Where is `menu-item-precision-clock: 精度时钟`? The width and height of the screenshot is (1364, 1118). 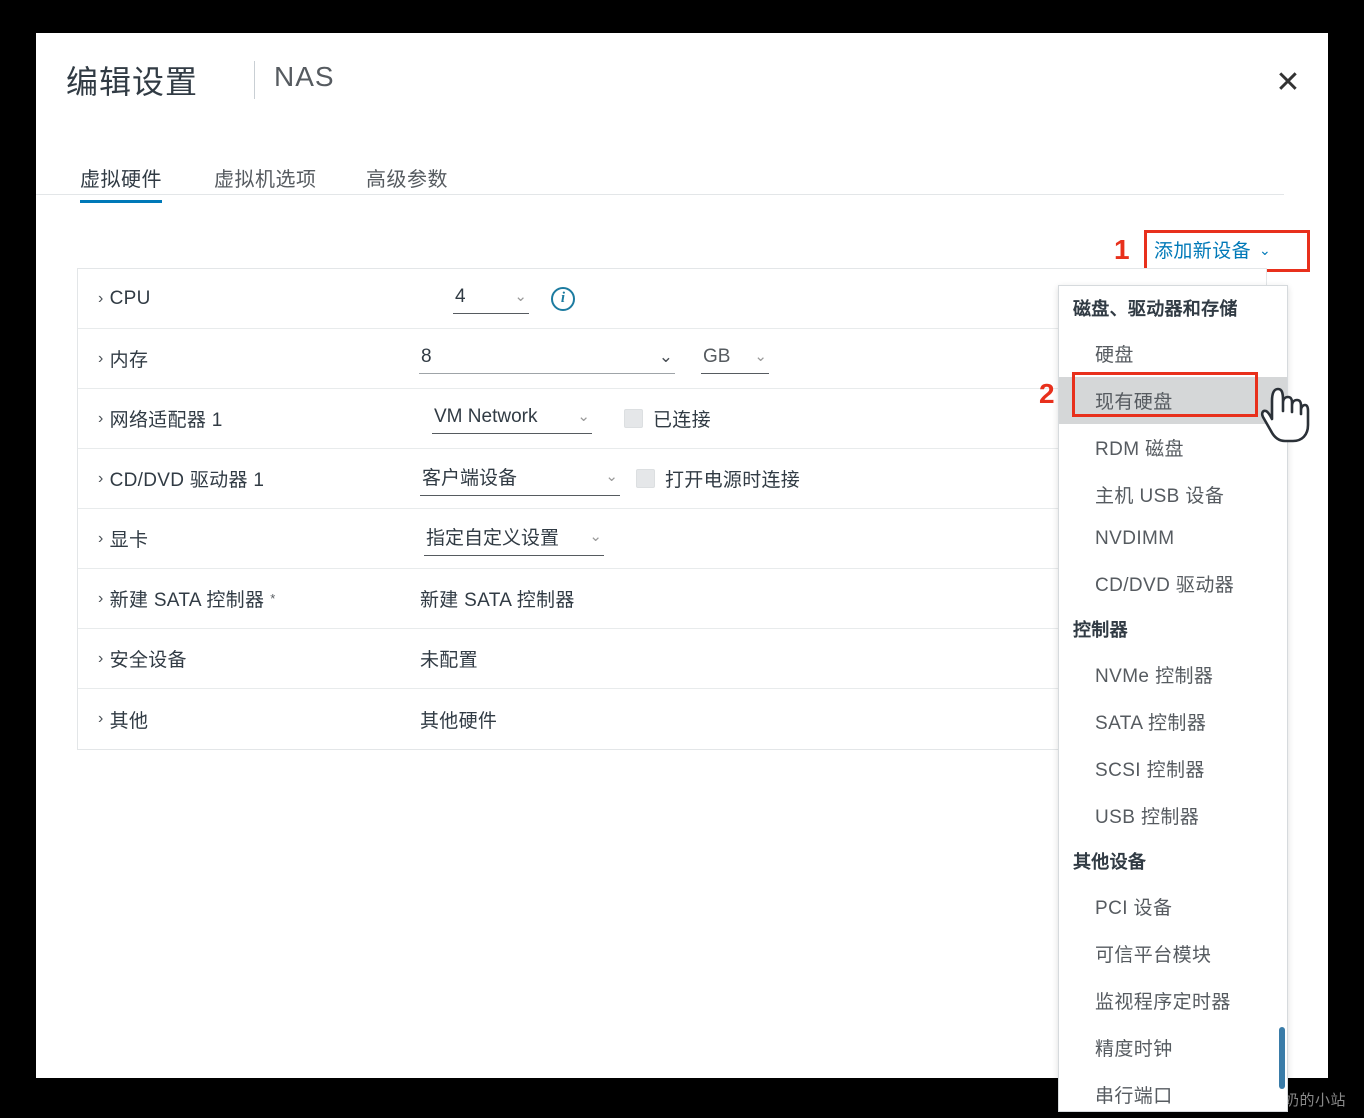 menu-item-precision-clock: 精度时钟 is located at coordinates (1173, 1047).